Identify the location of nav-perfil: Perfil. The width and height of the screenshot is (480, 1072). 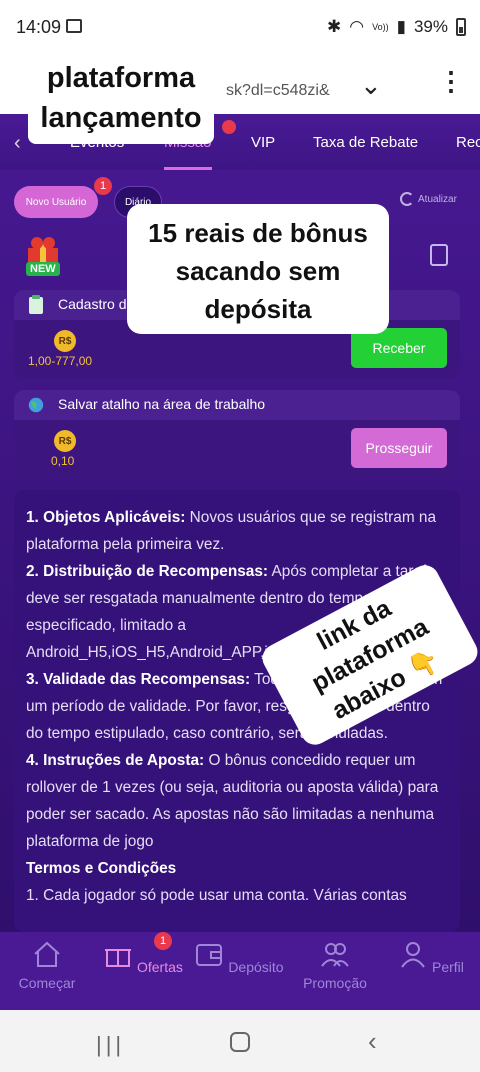
(431, 957).